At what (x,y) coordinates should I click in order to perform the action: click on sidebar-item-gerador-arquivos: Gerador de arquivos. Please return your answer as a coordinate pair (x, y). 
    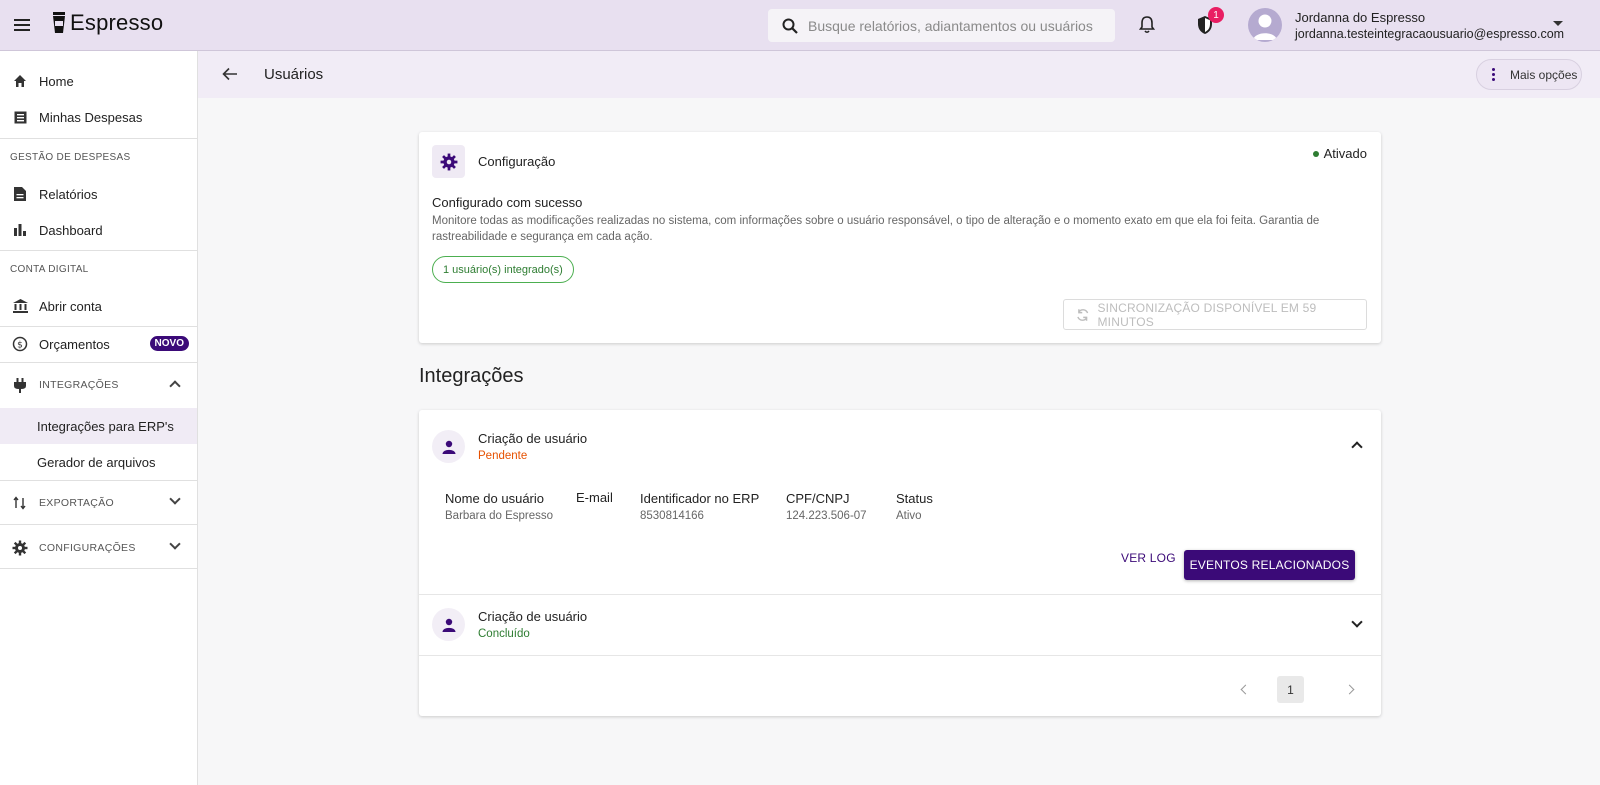
    Looking at the image, I should click on (98, 462).